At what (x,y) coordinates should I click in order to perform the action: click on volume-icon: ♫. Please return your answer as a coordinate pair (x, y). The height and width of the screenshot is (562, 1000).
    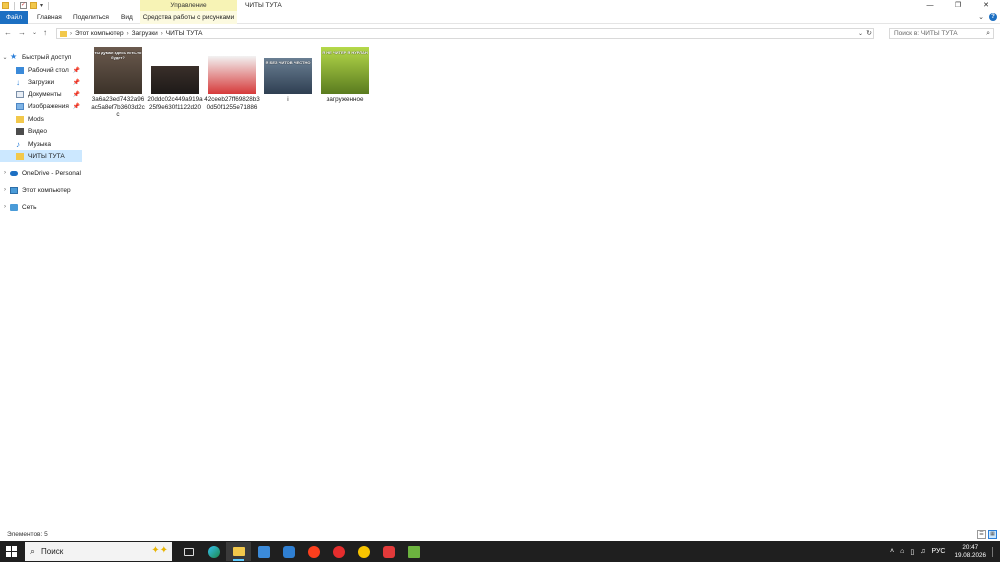
    Looking at the image, I should click on (922, 551).